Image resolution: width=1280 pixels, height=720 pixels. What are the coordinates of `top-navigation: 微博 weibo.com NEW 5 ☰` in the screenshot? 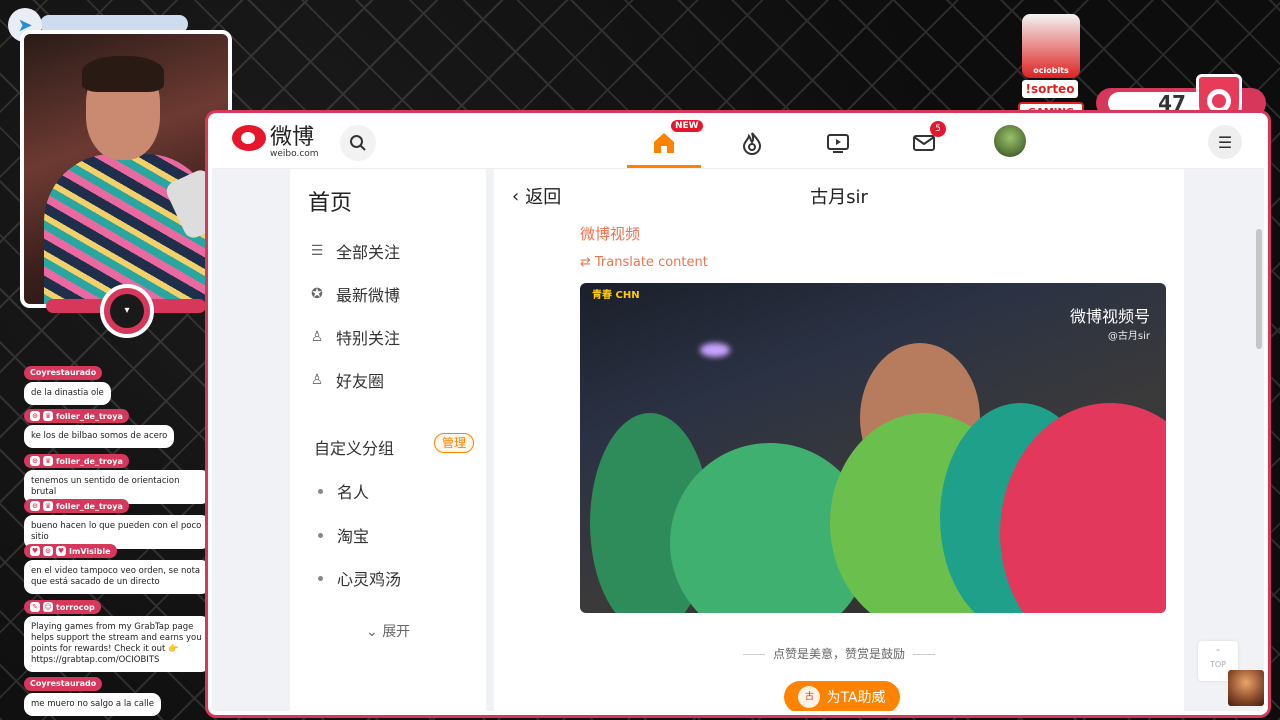 It's located at (738, 143).